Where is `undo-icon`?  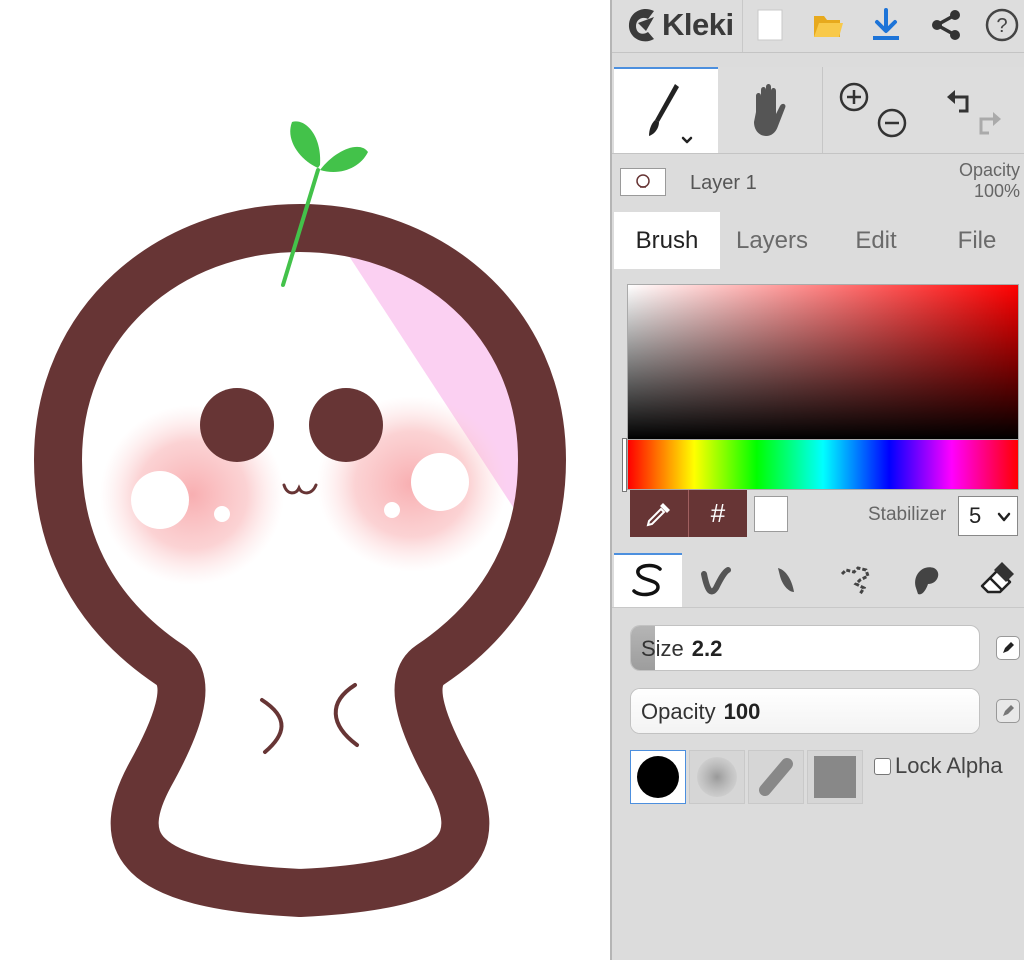 undo-icon is located at coordinates (957, 101).